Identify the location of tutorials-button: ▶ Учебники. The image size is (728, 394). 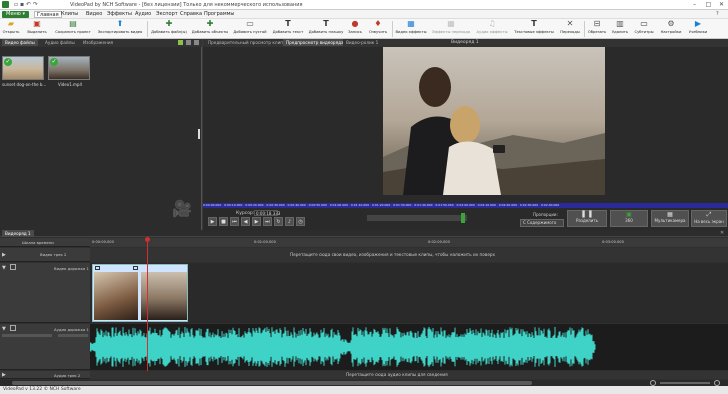
(698, 29).